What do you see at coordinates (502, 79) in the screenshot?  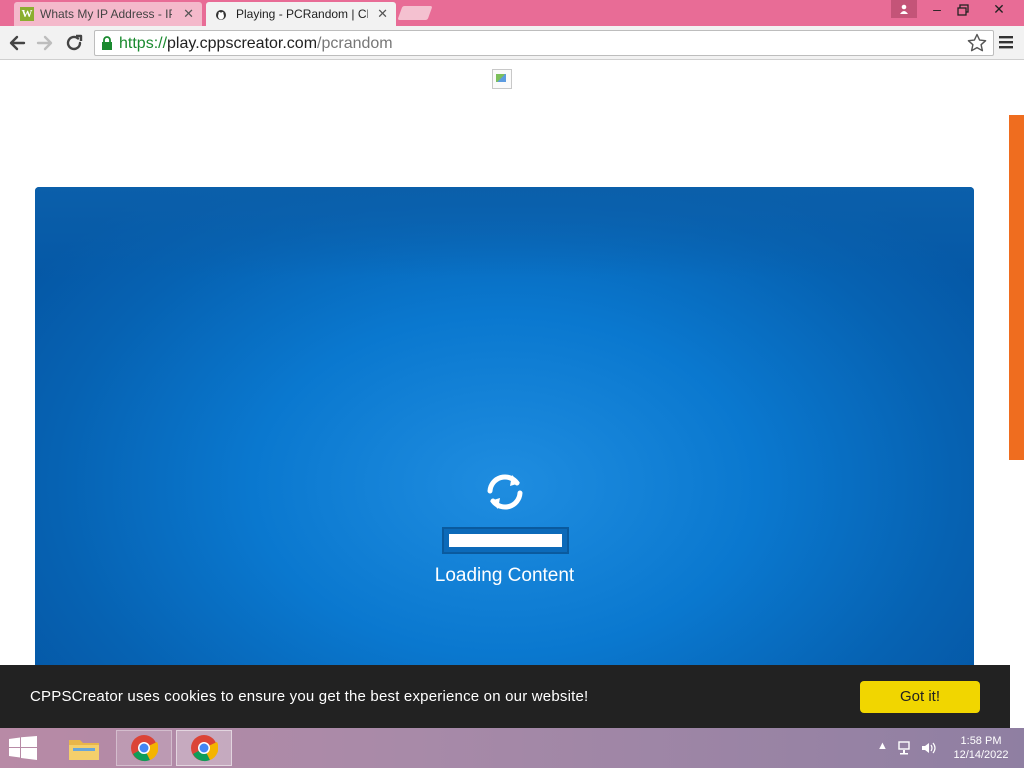 I see `broken-image-icon` at bounding box center [502, 79].